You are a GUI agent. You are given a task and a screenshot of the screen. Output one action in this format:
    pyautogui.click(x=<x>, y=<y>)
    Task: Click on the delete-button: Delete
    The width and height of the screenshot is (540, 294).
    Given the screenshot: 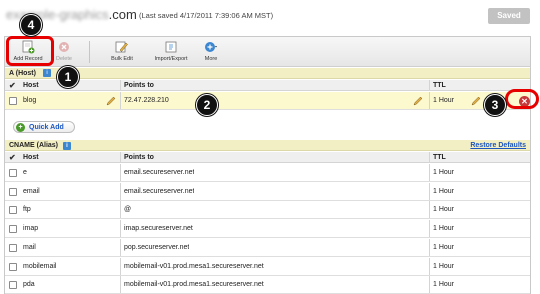 What is the action you would take?
    pyautogui.click(x=64, y=52)
    